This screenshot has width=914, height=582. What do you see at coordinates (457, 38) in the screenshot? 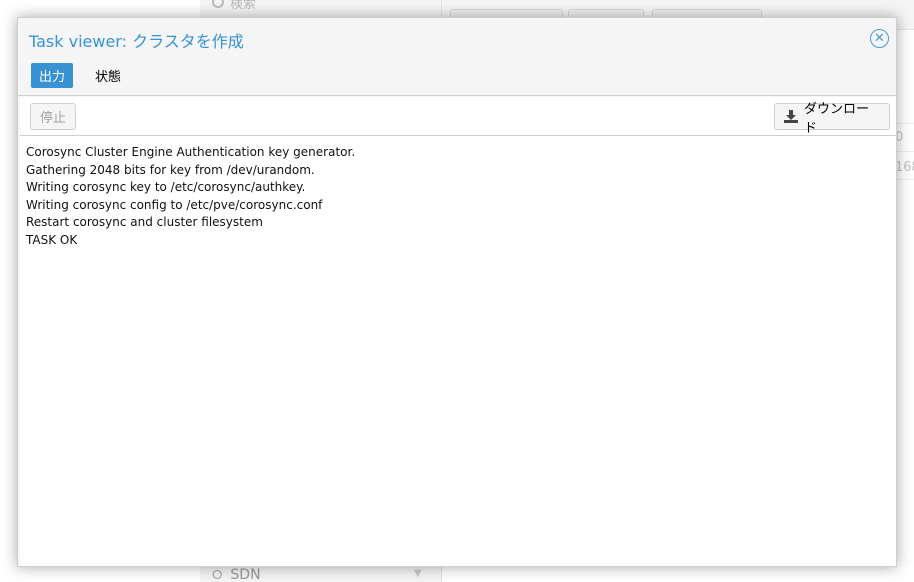
I see `dialog-header: Task viewer: クラスタを作成 ✕` at bounding box center [457, 38].